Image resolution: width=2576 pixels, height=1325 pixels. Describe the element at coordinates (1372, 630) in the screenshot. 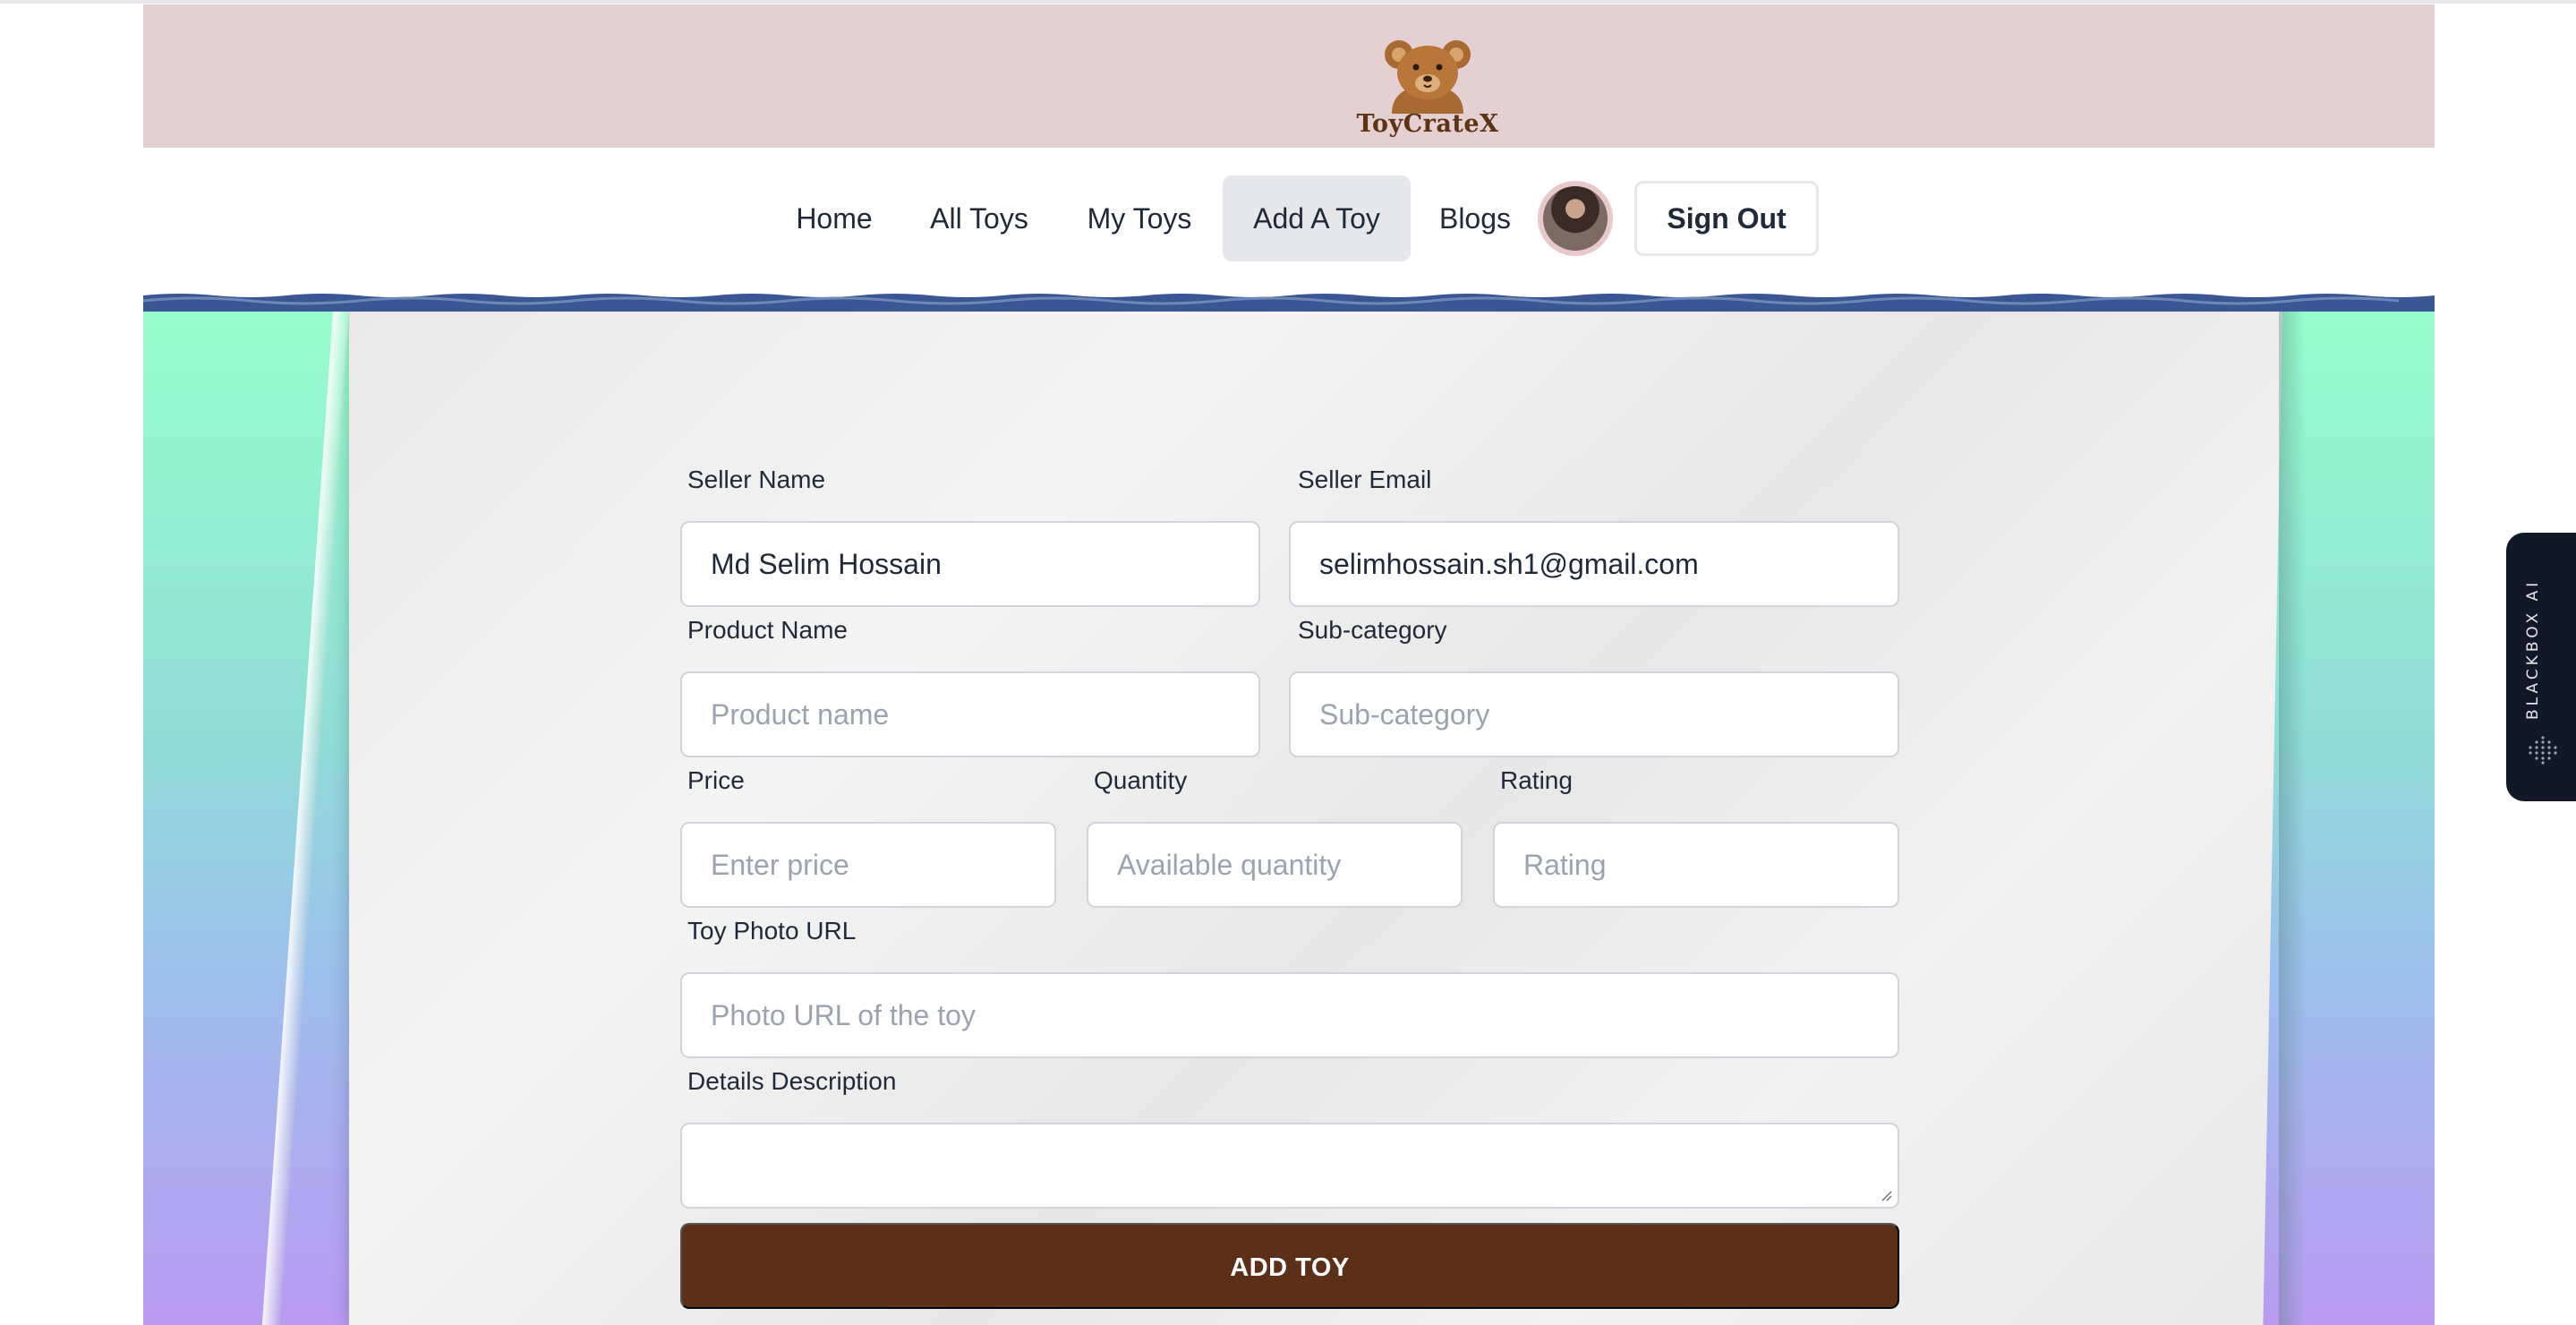

I see `sub-category-label: Sub-category` at that location.